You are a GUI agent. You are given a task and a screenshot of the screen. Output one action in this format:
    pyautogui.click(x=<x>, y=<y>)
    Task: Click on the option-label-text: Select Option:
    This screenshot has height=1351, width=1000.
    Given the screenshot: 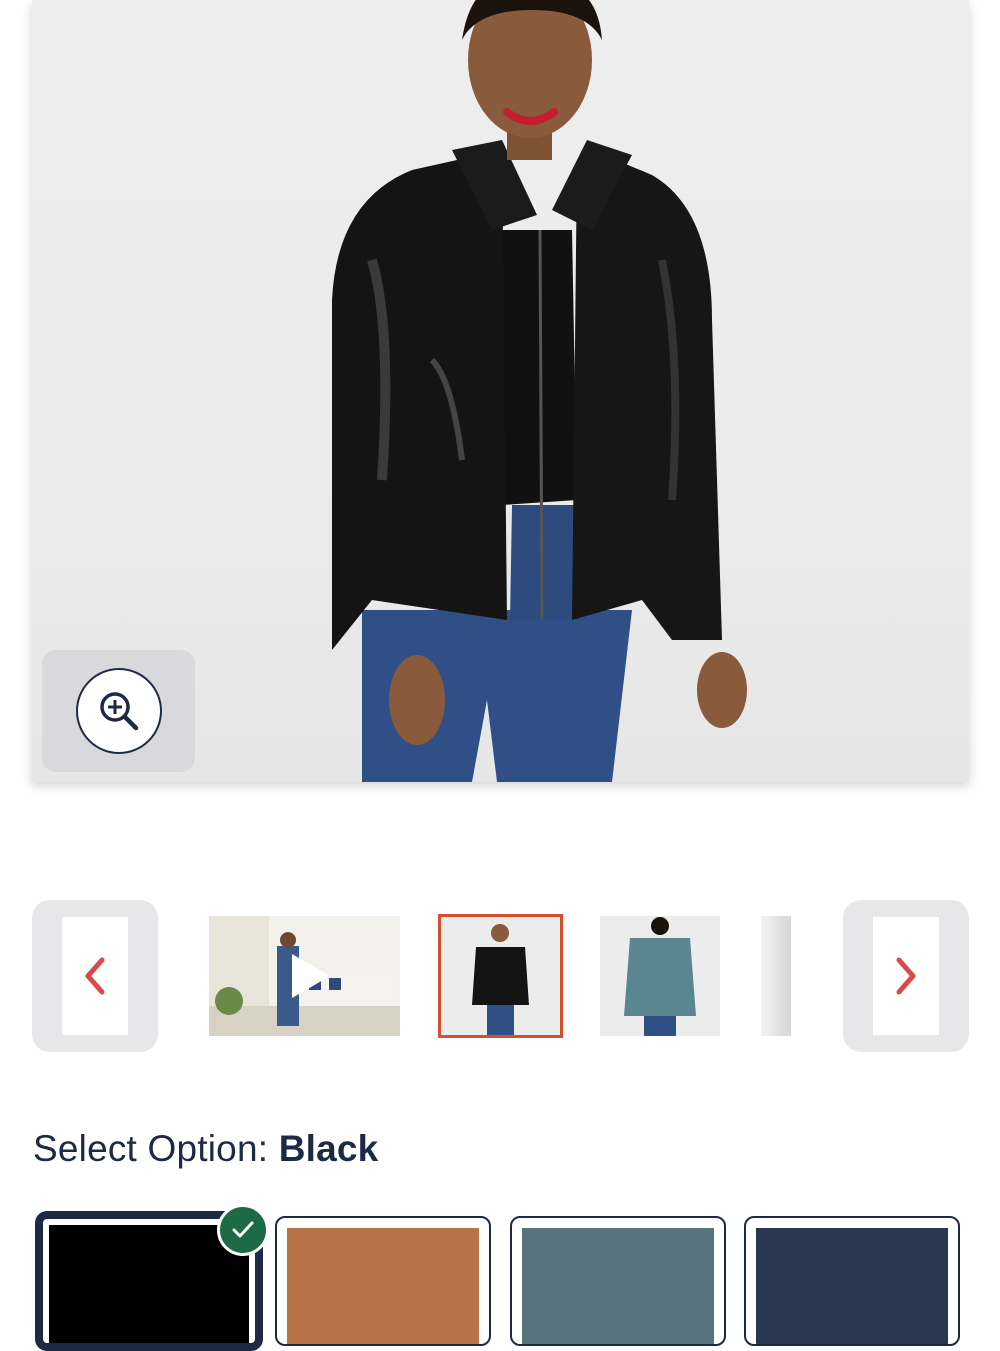 What is the action you would take?
    pyautogui.click(x=156, y=1148)
    